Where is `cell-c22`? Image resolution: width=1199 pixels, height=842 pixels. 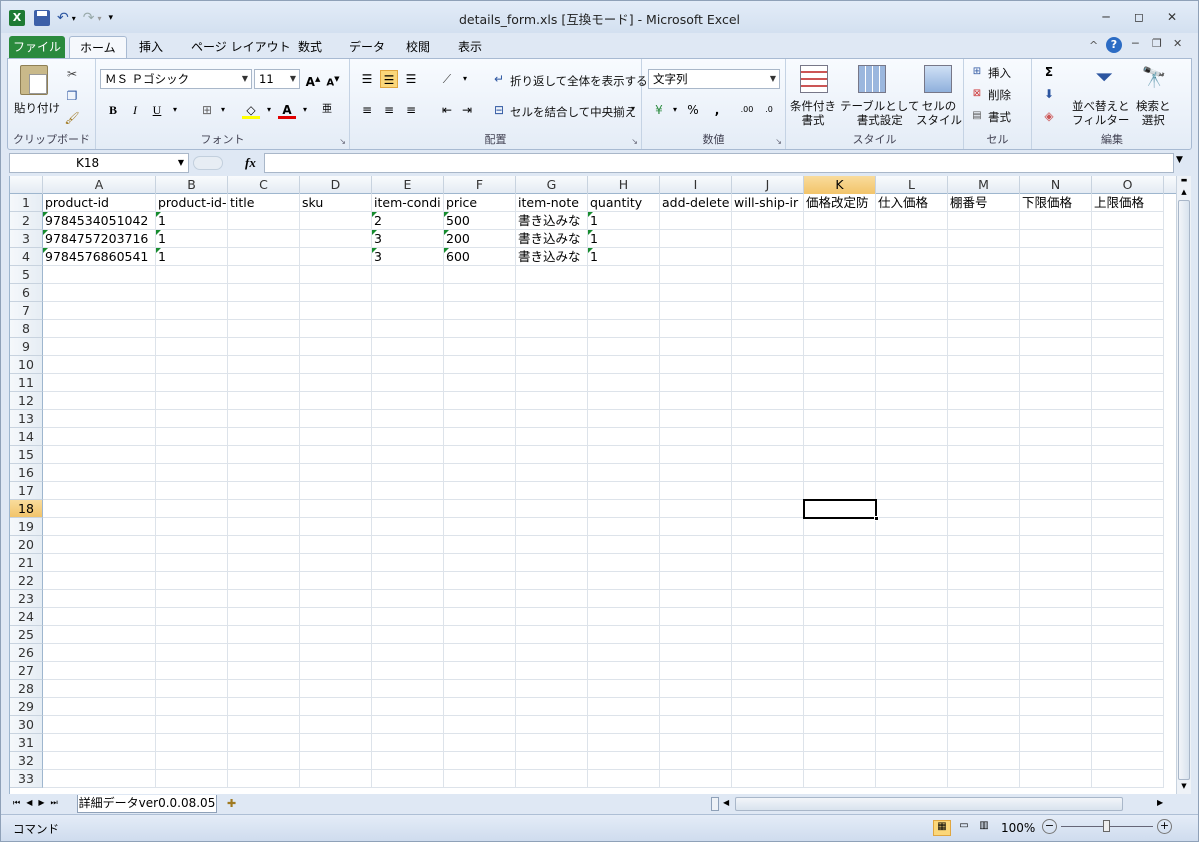
cell-c22 is located at coordinates (264, 581).